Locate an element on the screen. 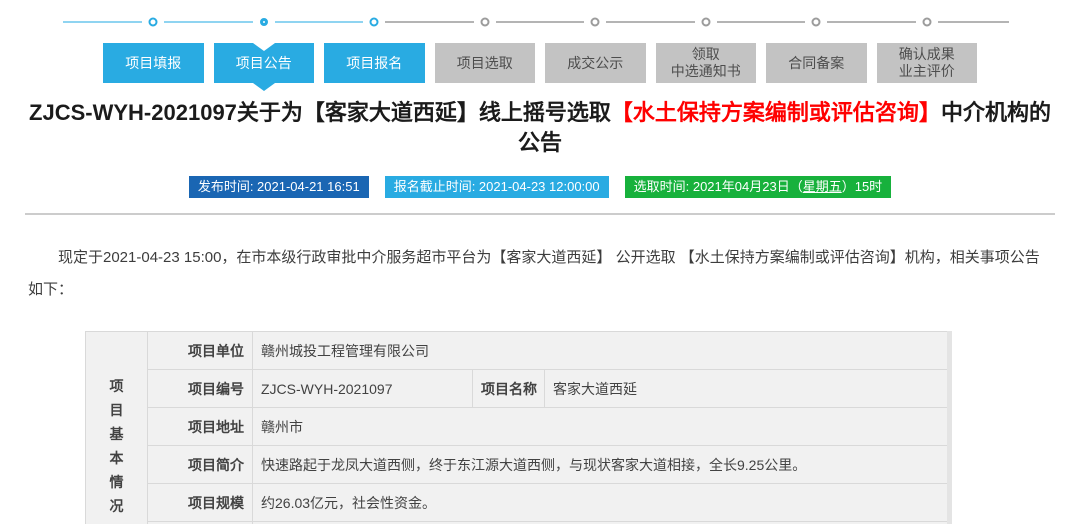 Image resolution: width=1080 pixels, height=524 pixels. stepper-tab-label: 合同备案 is located at coordinates (816, 62).